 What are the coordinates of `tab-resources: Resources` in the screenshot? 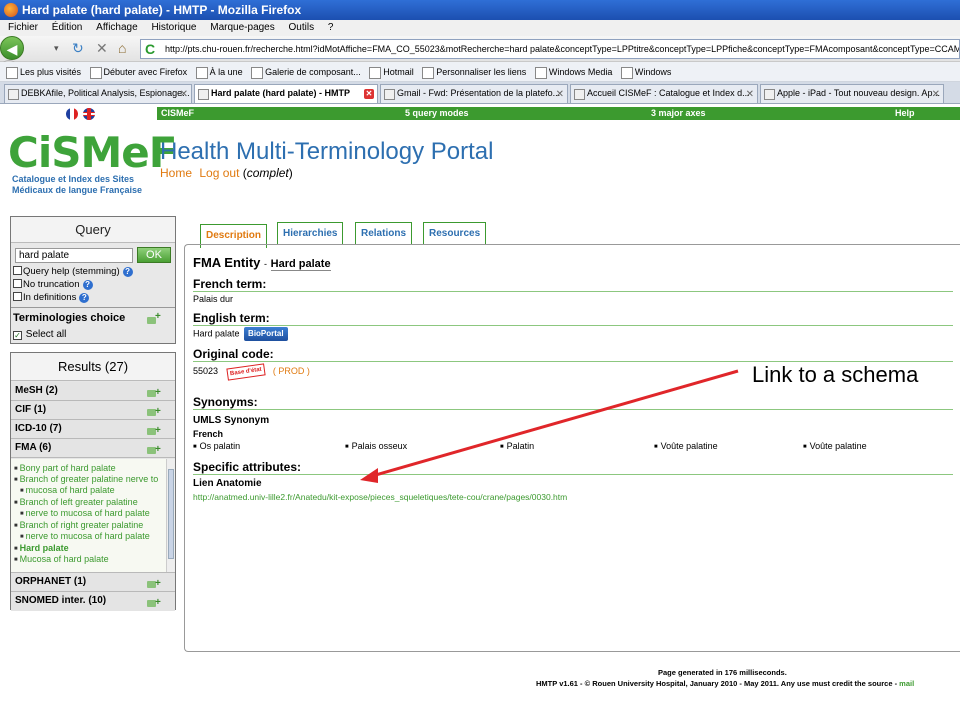 It's located at (455, 233).